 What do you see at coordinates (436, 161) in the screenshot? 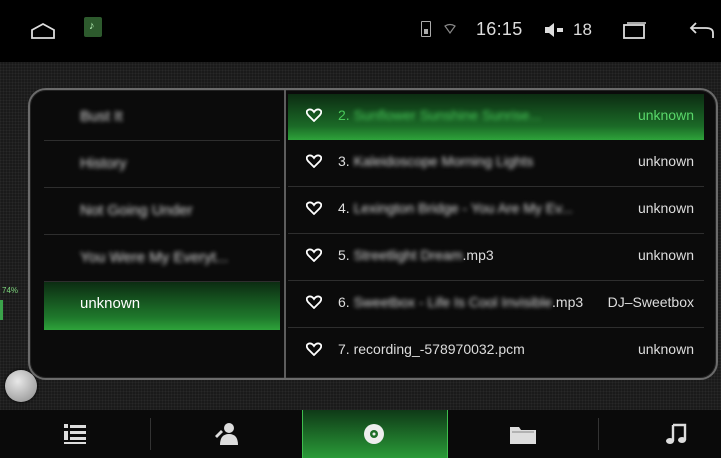
I see `track-title: 3. Kaleidoscope Morning Lights` at bounding box center [436, 161].